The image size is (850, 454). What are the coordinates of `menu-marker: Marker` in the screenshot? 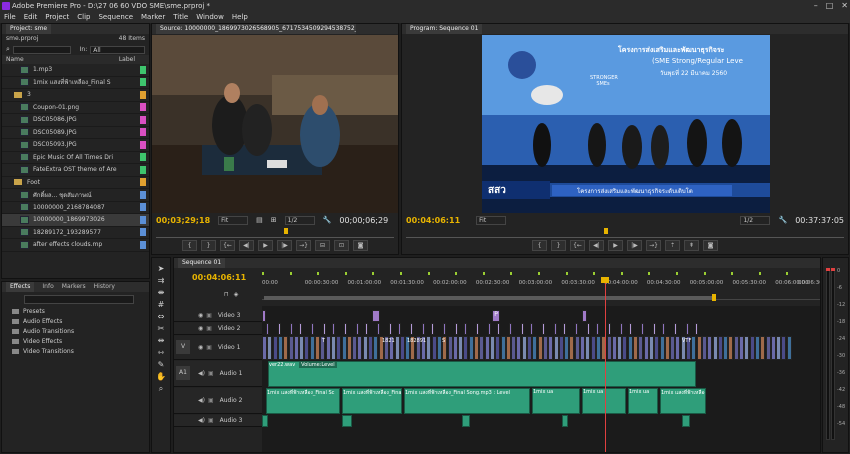 It's located at (153, 17).